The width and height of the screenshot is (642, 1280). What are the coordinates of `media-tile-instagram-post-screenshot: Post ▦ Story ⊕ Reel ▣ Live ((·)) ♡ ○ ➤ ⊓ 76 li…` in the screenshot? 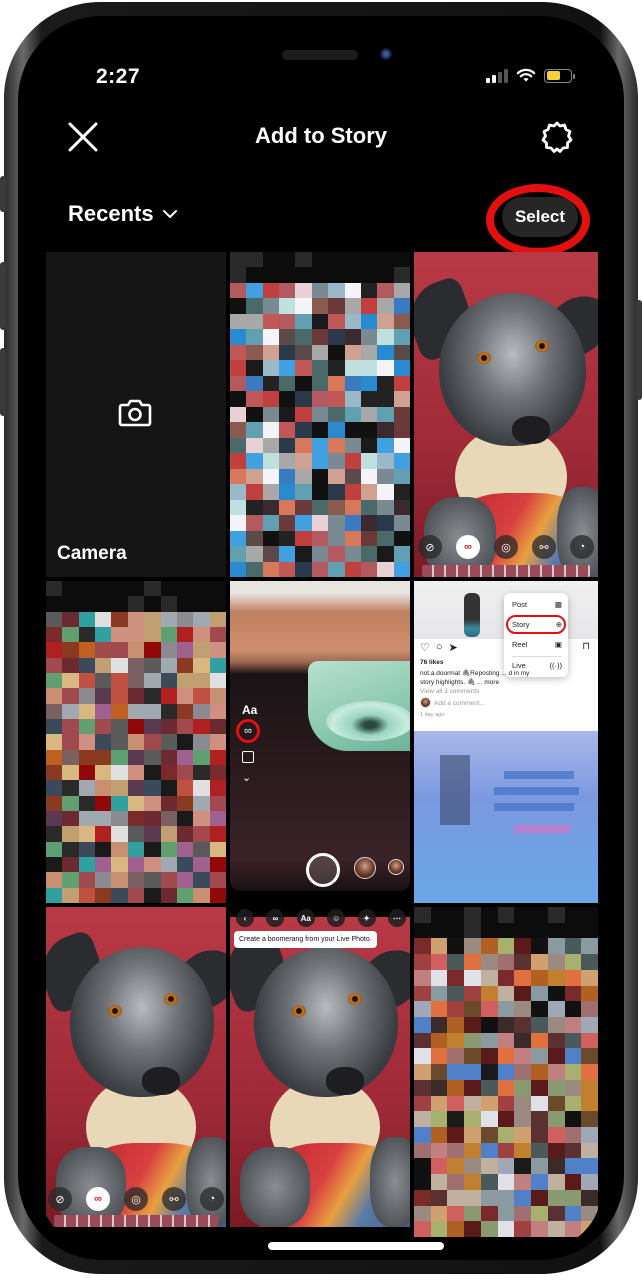 It's located at (506, 742).